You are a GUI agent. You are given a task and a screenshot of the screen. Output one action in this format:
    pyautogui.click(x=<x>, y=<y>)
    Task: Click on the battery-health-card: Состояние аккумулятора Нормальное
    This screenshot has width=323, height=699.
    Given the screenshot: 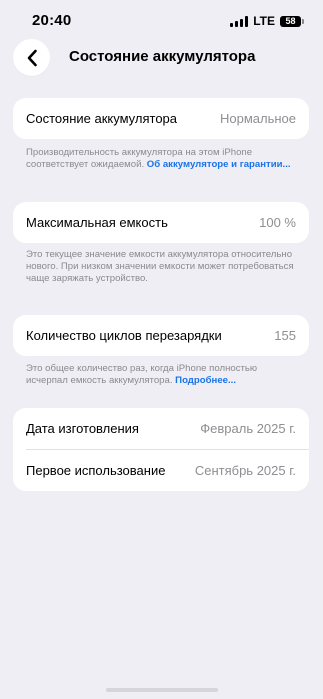 What is the action you would take?
    pyautogui.click(x=161, y=118)
    